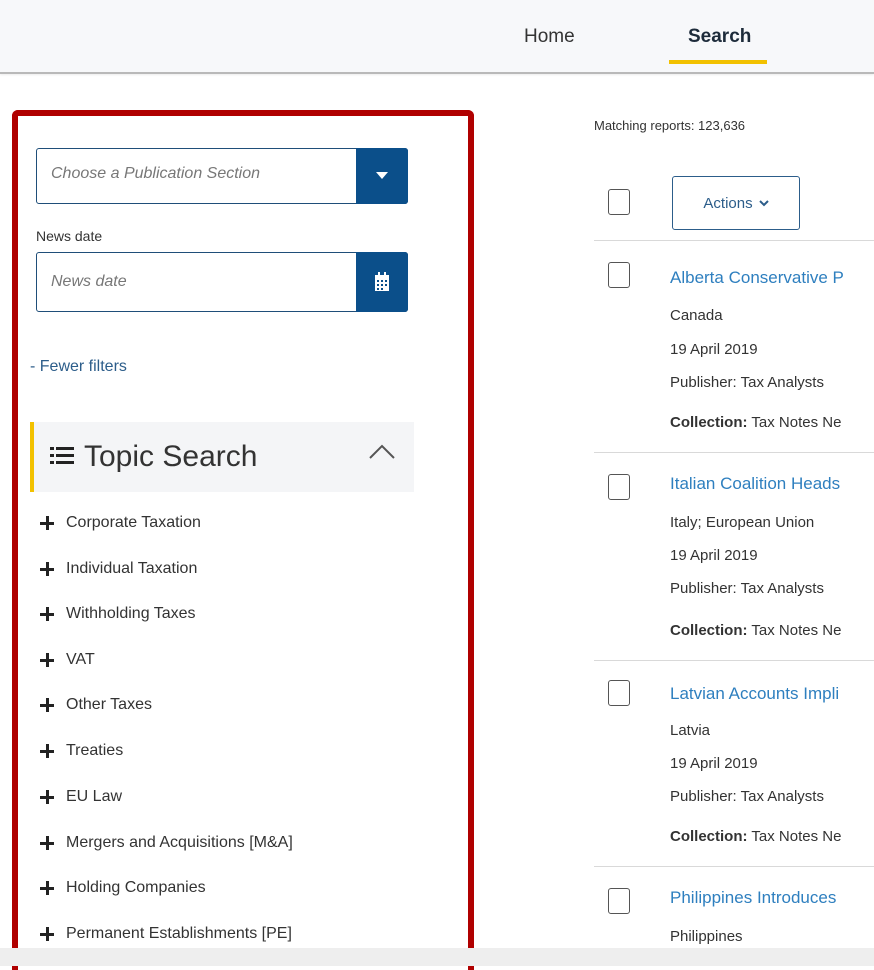  Describe the element at coordinates (437, 37) in the screenshot. I see `top-navigation: Home Search` at that location.